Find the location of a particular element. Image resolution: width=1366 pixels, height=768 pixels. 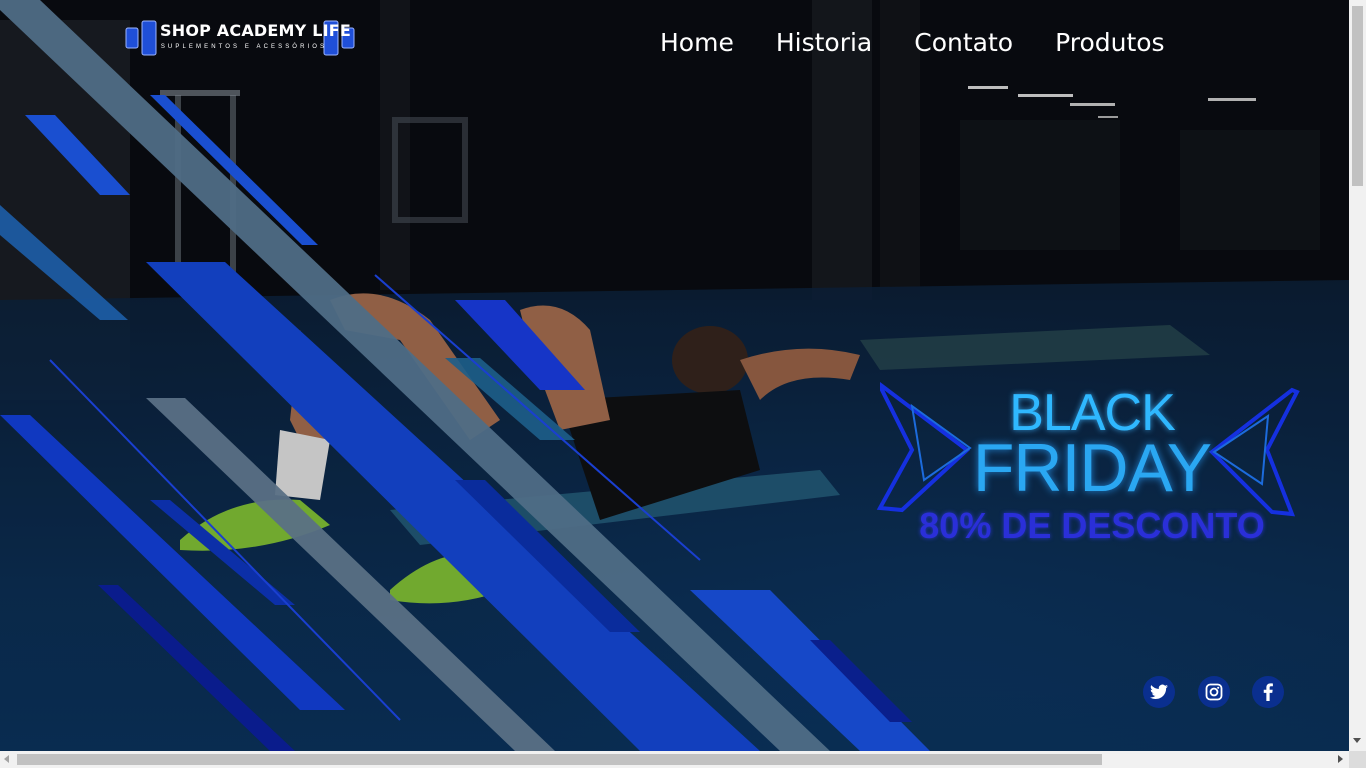

promo-friday-text: FRIDAY is located at coordinates (1092, 468).